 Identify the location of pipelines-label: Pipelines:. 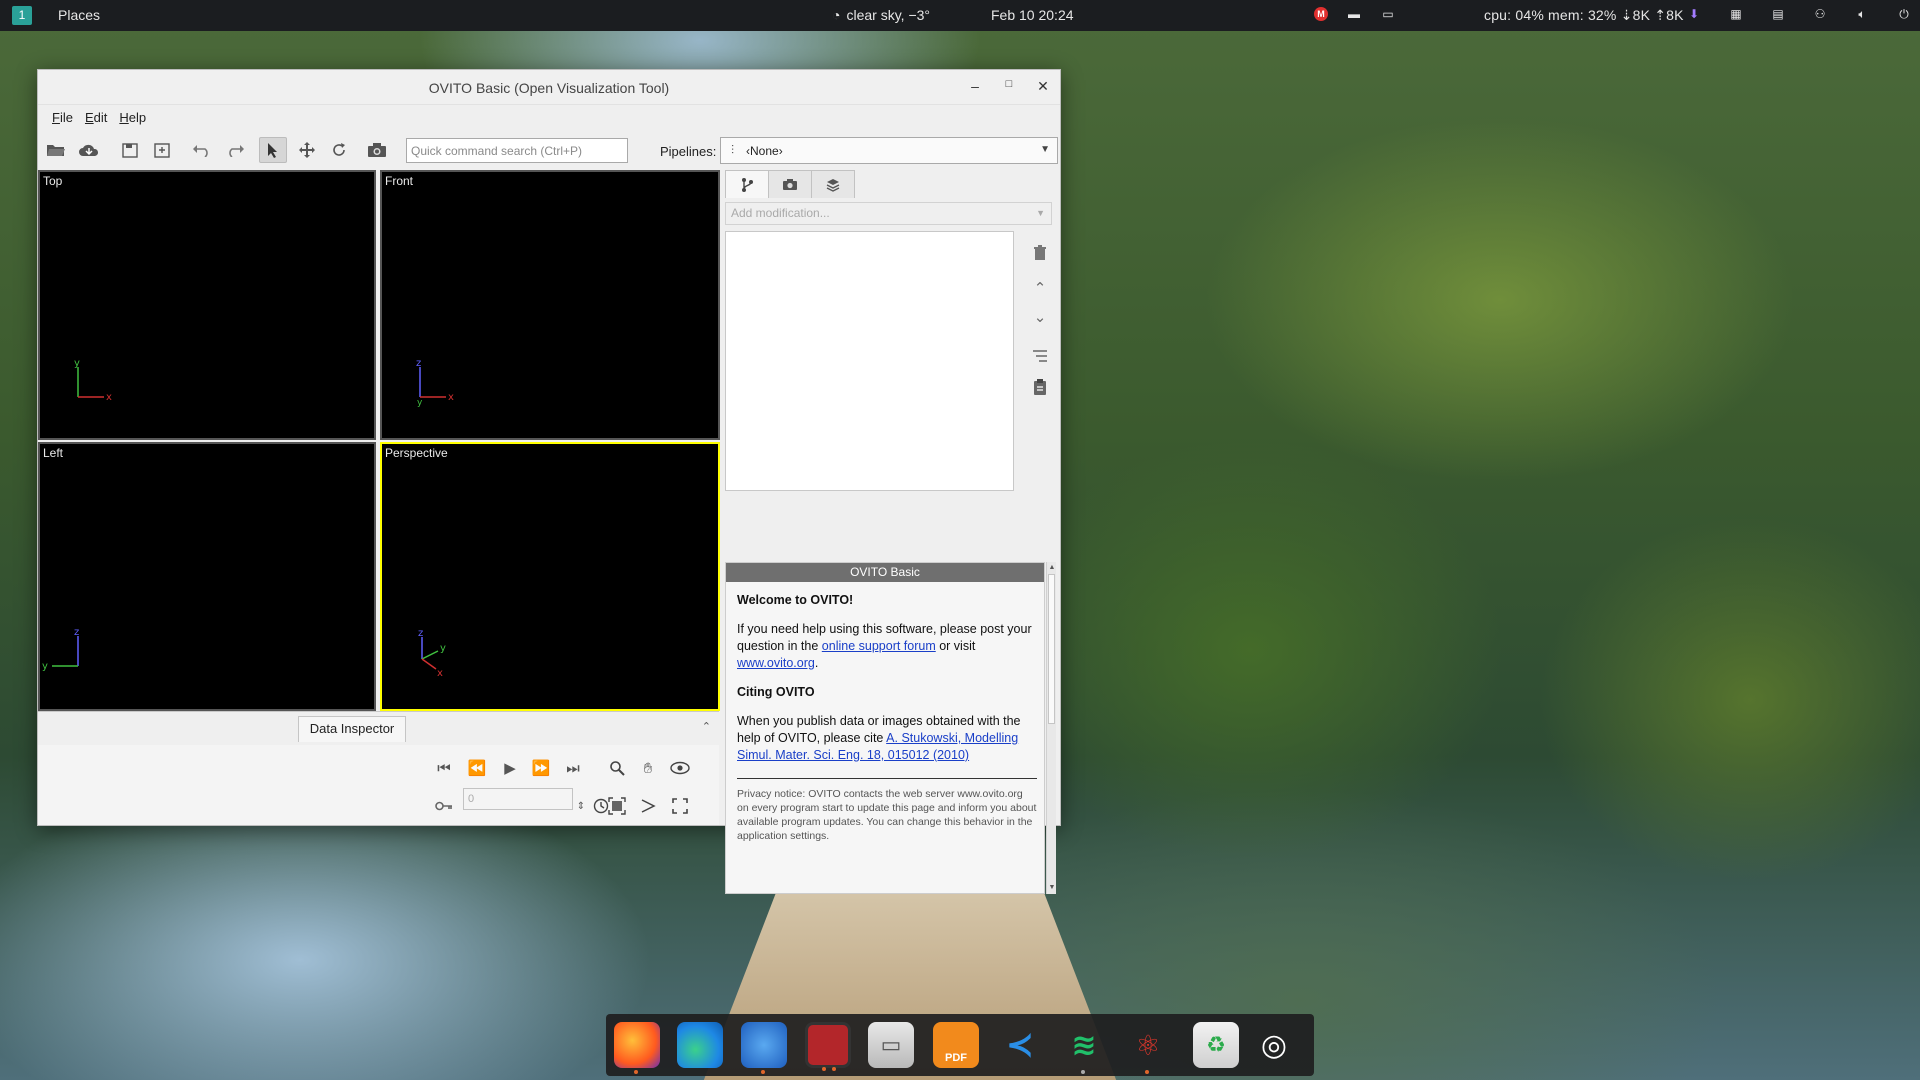
(688, 151).